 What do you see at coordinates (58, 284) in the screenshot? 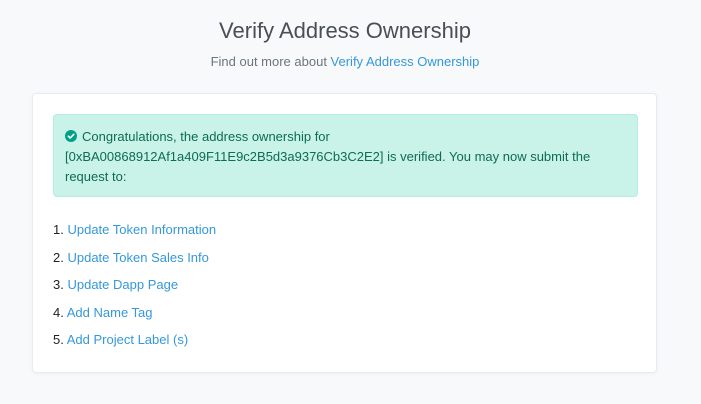
I see `step-number: 3.` at bounding box center [58, 284].